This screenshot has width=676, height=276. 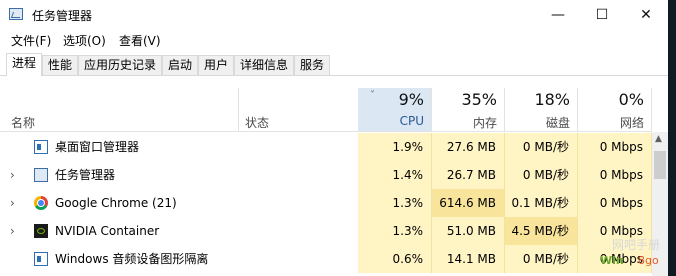 I want to click on nvidia-icon, so click(x=41, y=231).